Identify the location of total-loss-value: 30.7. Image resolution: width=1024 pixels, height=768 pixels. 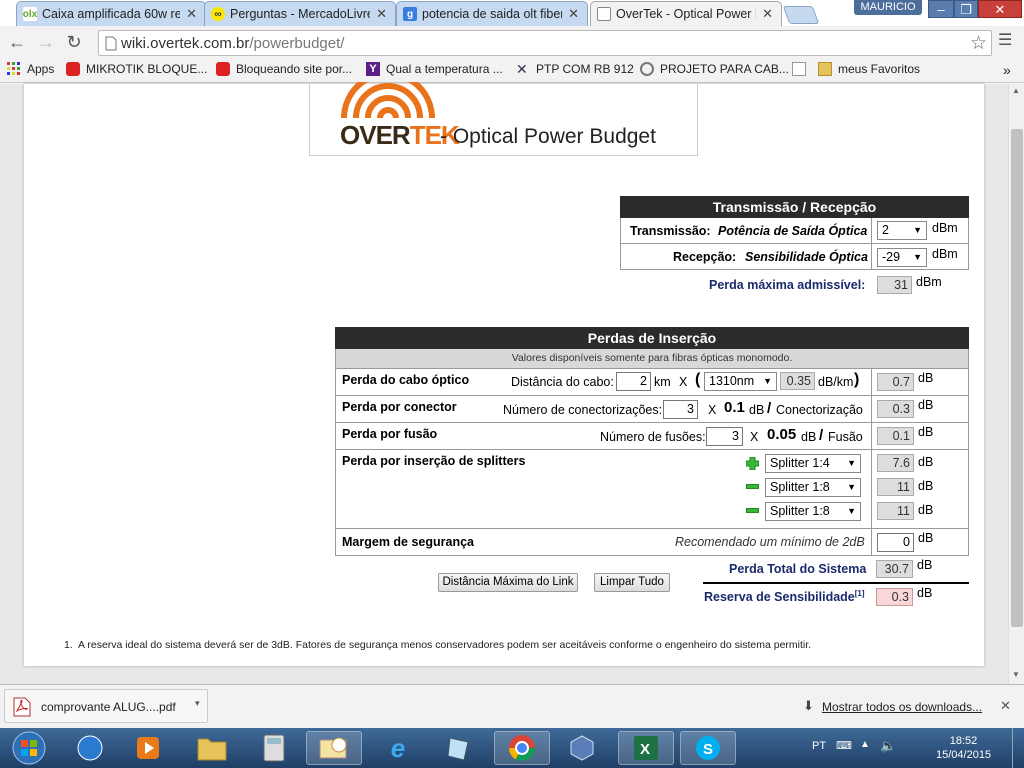
(894, 569).